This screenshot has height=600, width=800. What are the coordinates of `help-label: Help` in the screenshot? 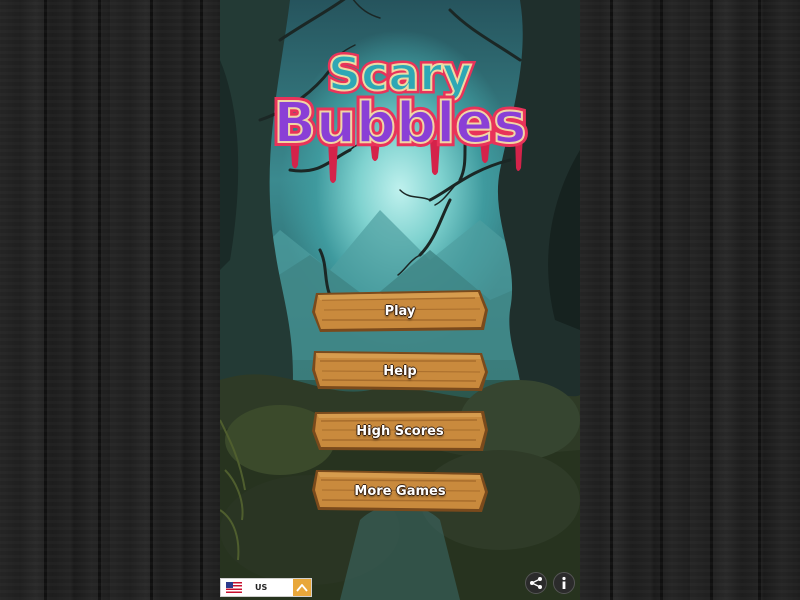 It's located at (400, 371).